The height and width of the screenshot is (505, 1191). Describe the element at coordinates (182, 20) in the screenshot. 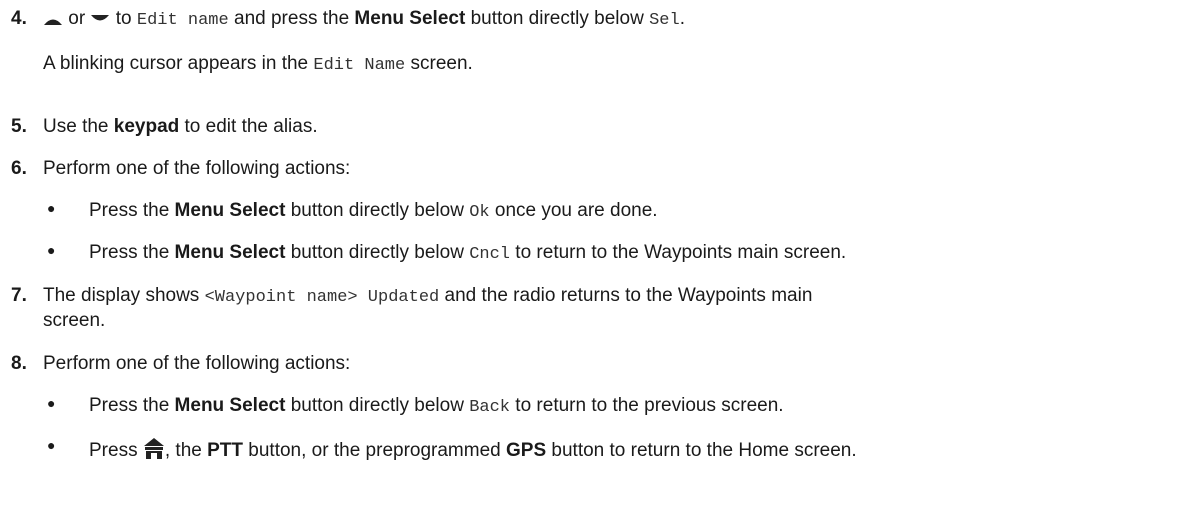

I see `edit-name-code: Edit name` at that location.